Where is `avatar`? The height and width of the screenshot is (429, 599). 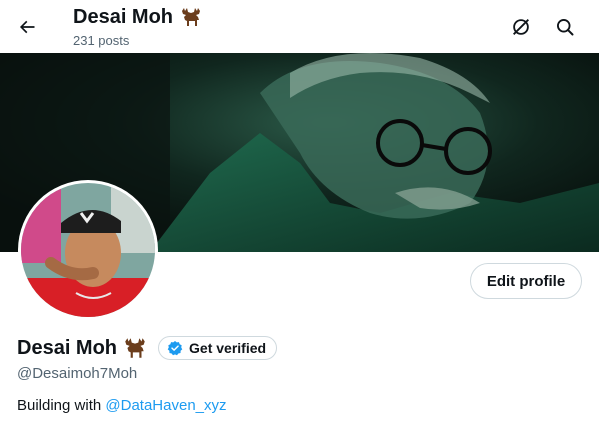 avatar is located at coordinates (88, 250).